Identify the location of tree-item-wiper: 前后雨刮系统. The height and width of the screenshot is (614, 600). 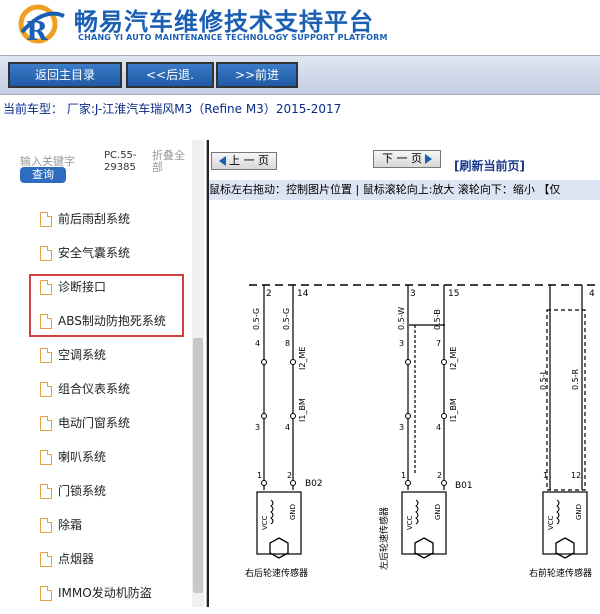
(85, 225).